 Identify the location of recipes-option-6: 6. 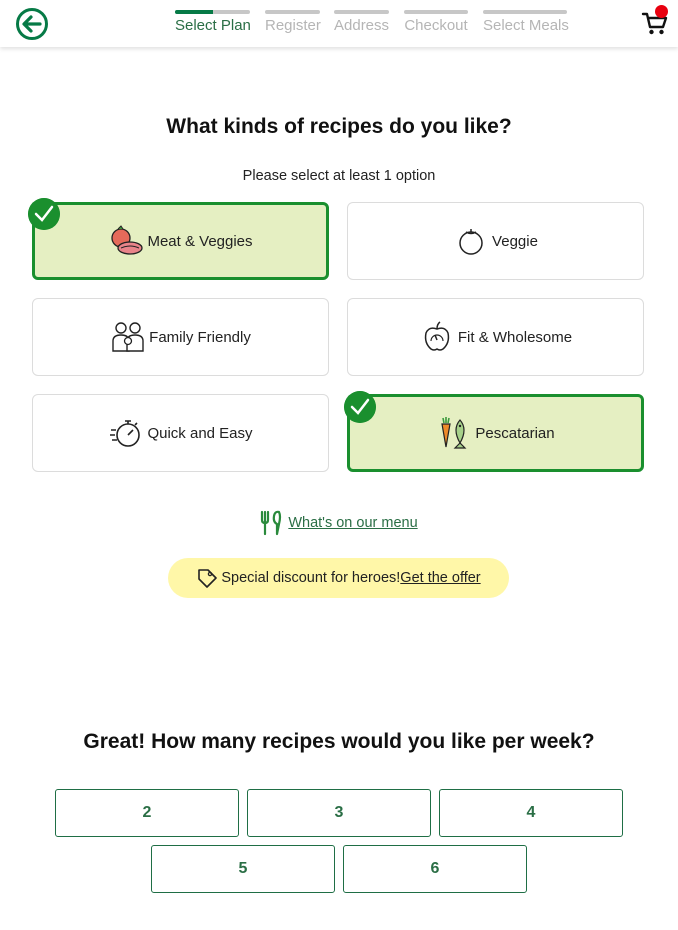
(435, 869).